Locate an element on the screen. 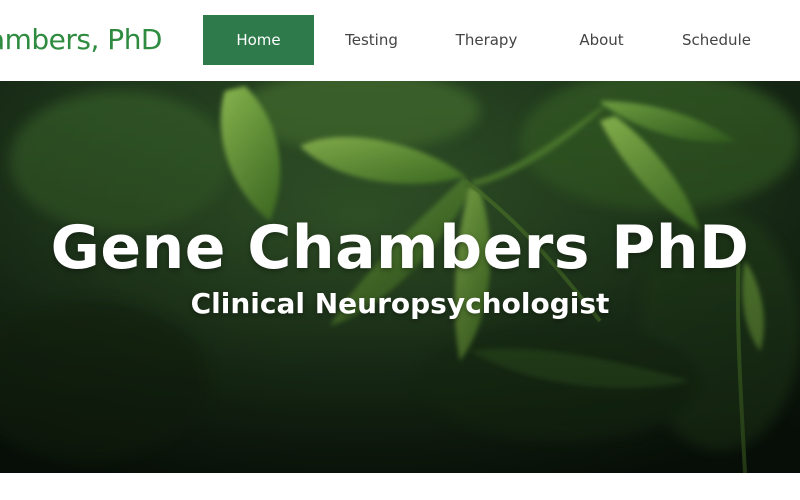 This screenshot has width=800, height=500. nav-item-home: Home is located at coordinates (258, 40).